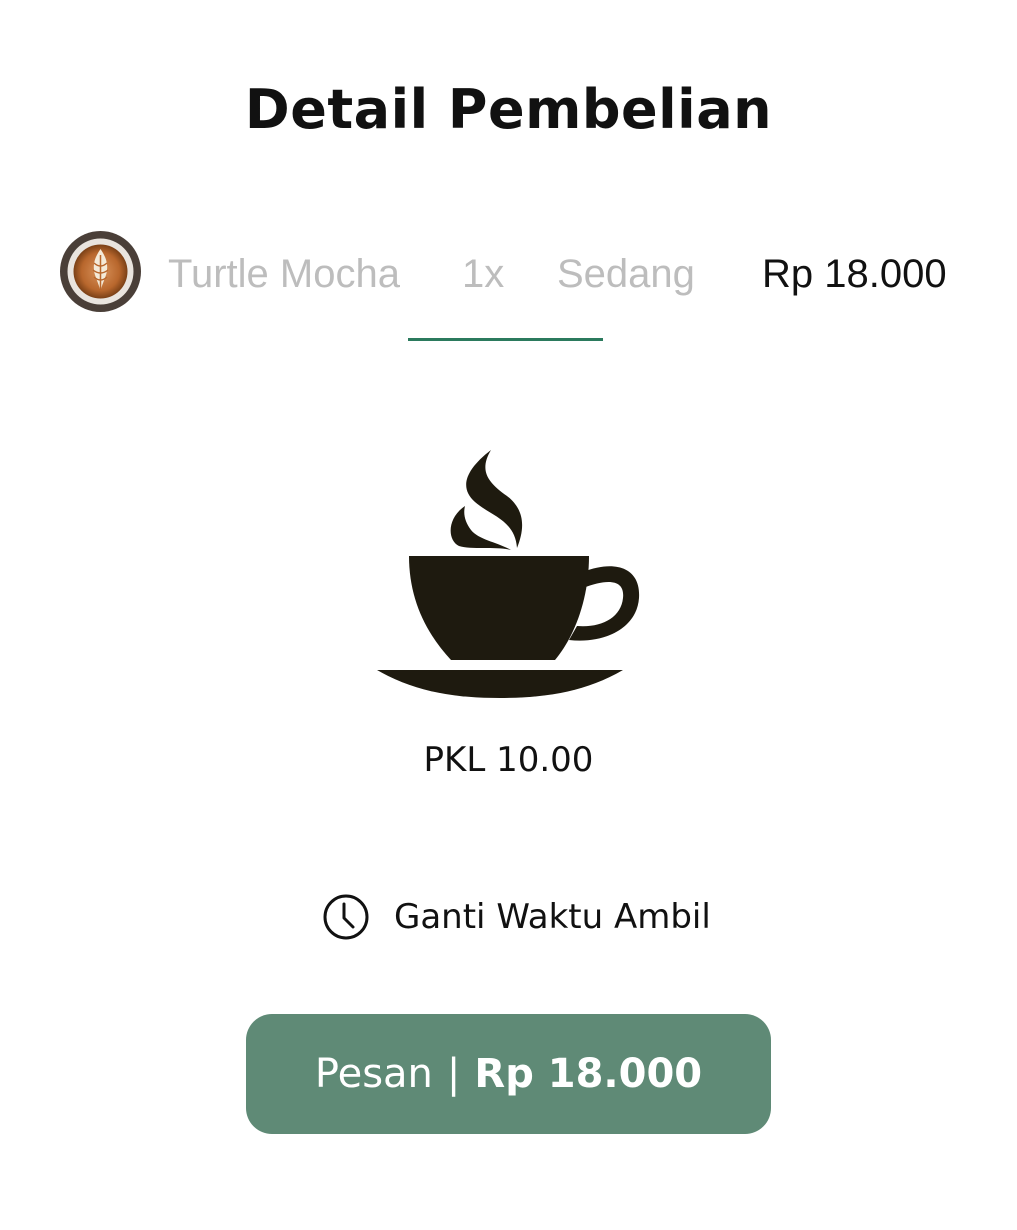 This screenshot has height=1230, width=1017. What do you see at coordinates (552, 917) in the screenshot?
I see `change-pickup-time-label: Ganti Waktu Ambil` at bounding box center [552, 917].